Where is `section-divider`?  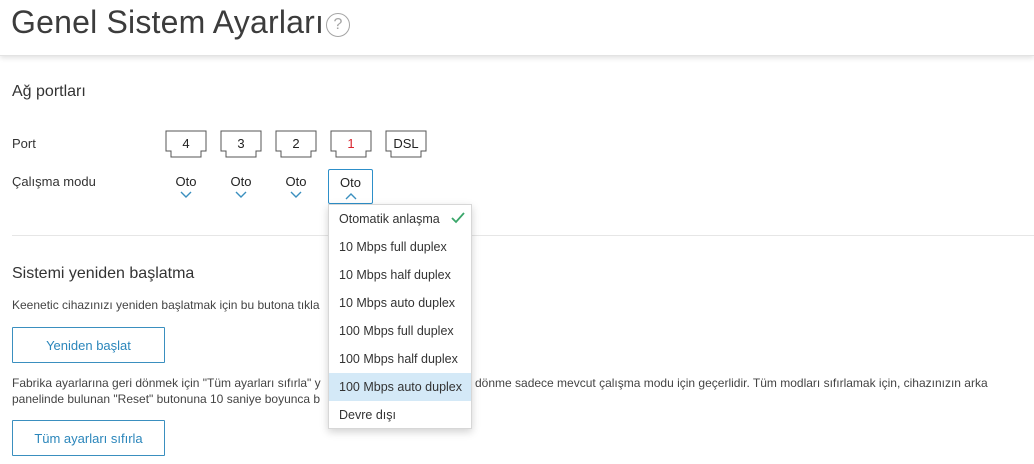
section-divider is located at coordinates (523, 235).